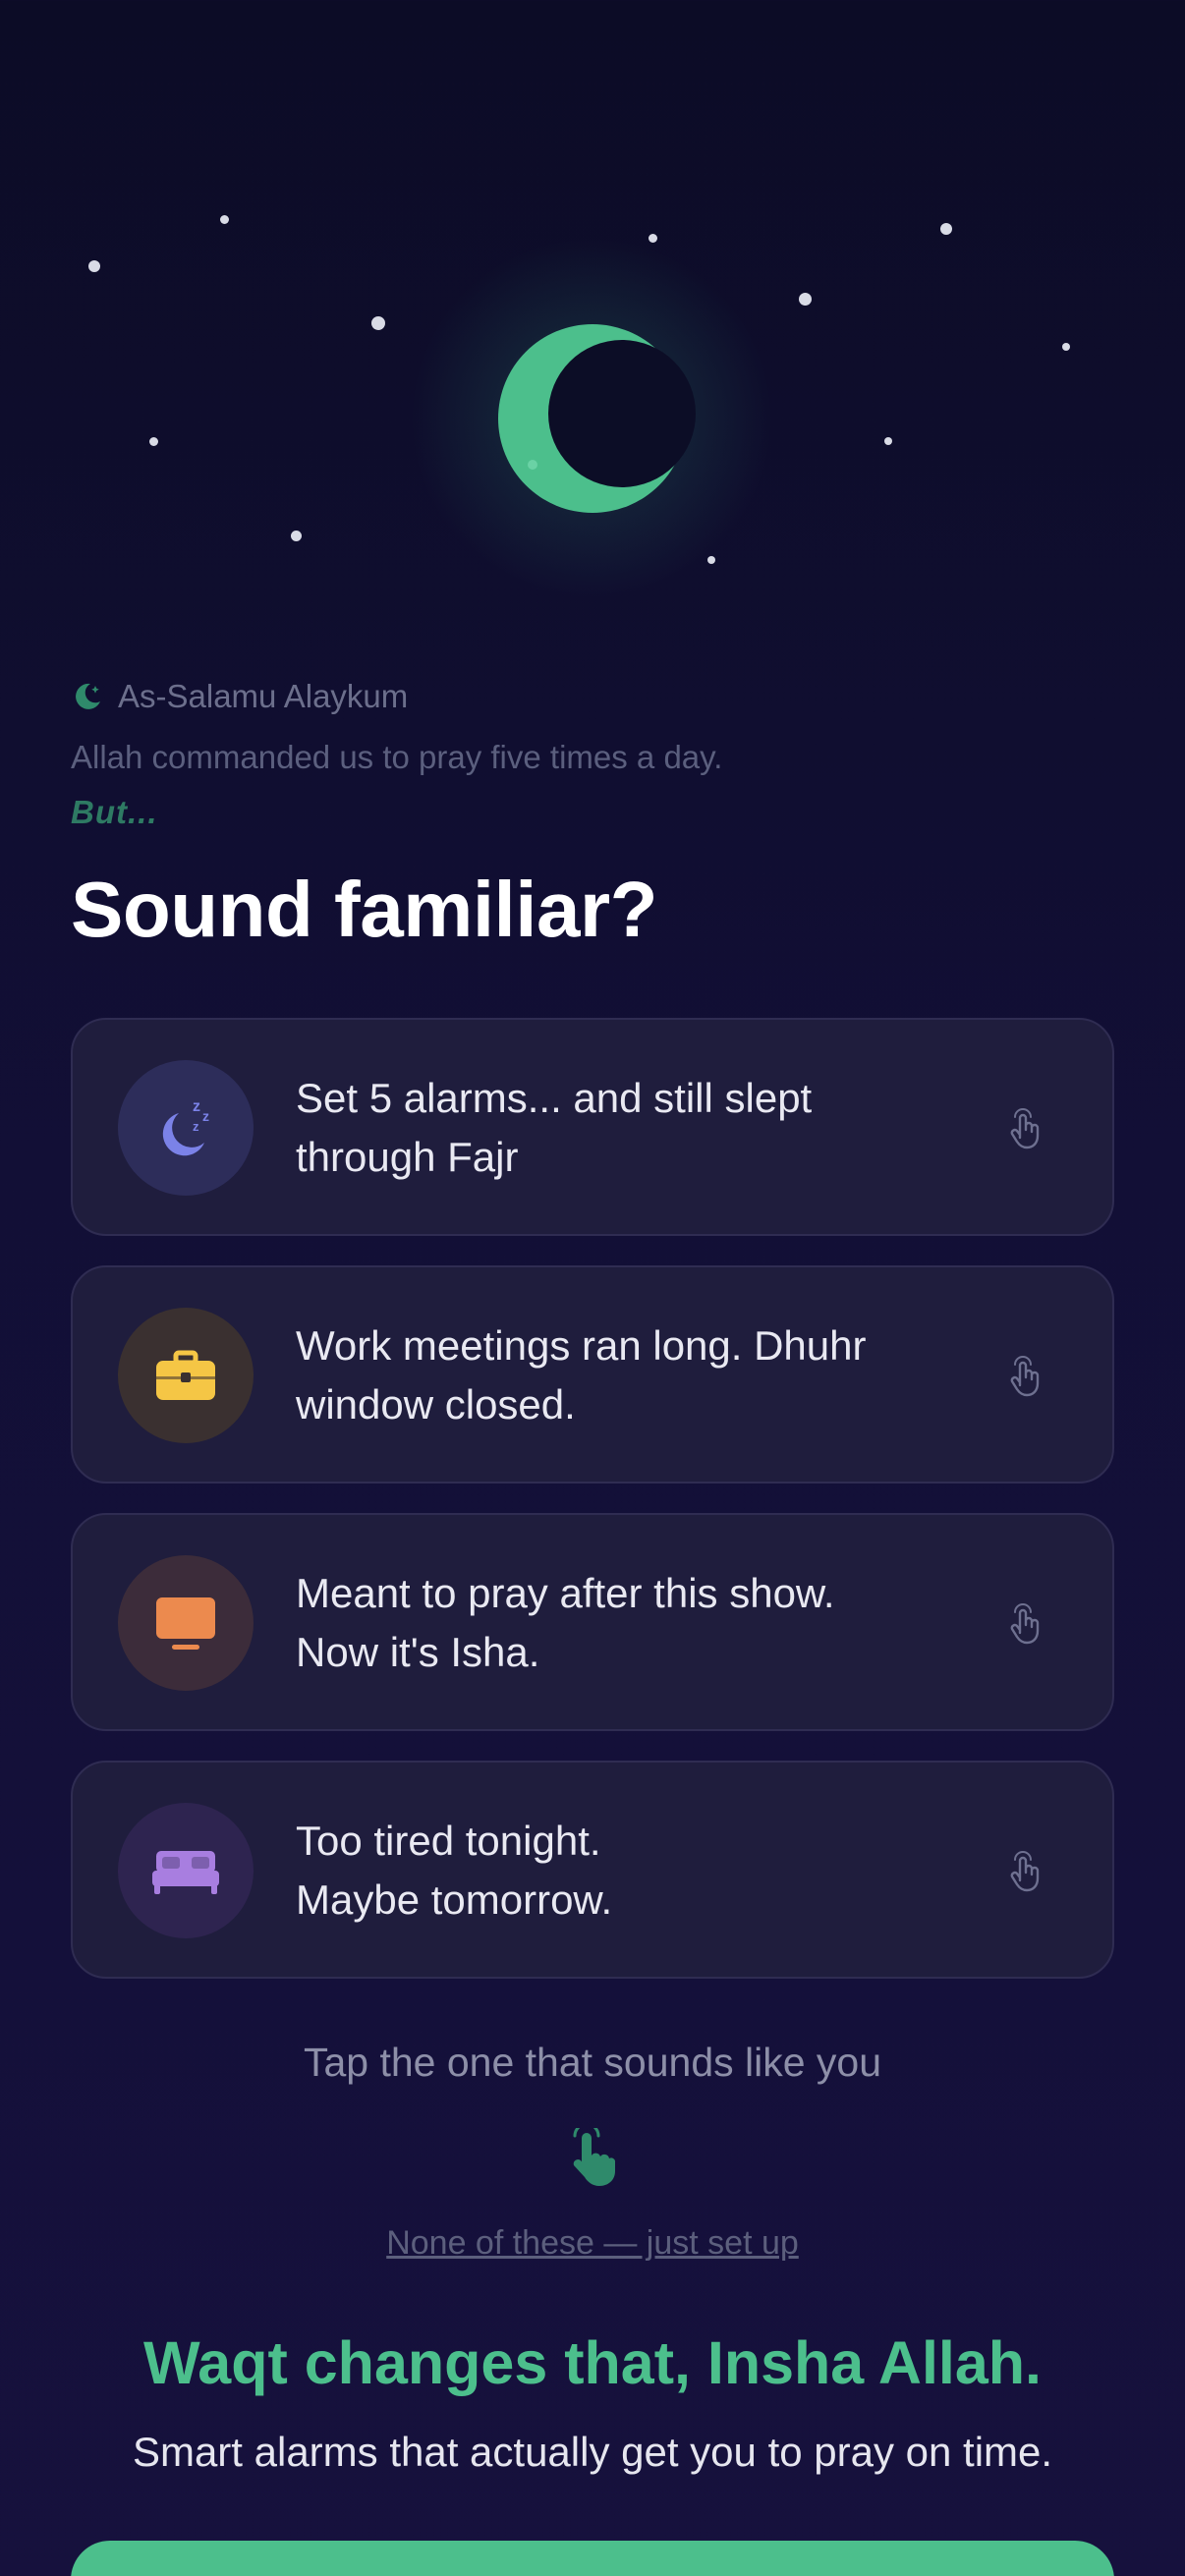 The height and width of the screenshot is (2576, 1185). I want to click on sleep-moon-icon: z z z, so click(185, 1127).